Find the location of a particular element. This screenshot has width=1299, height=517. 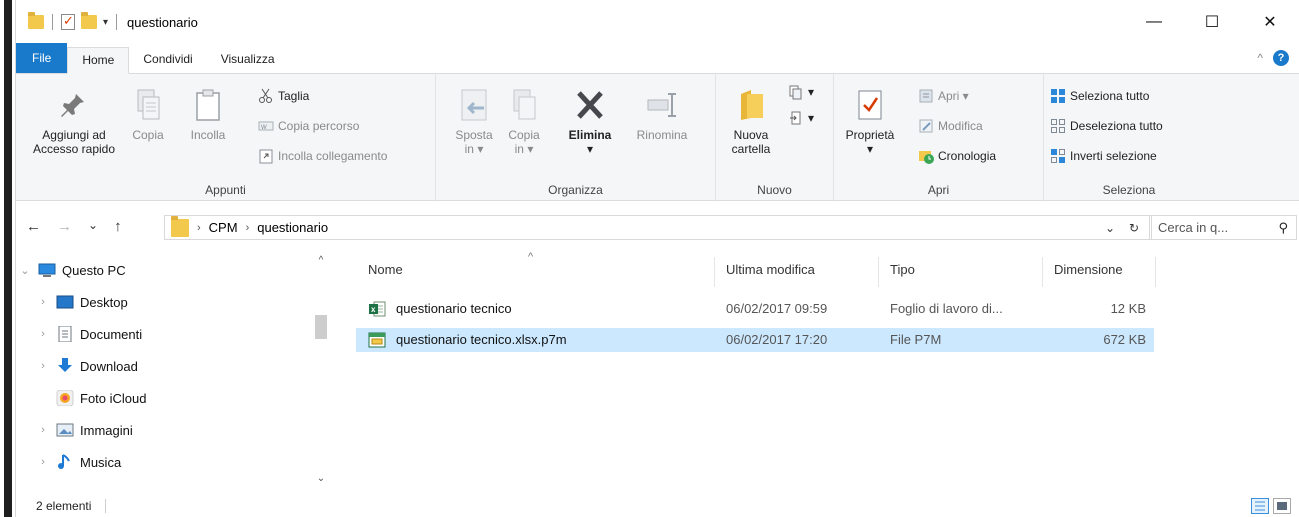

file-size: 12 KB is located at coordinates (1128, 308).